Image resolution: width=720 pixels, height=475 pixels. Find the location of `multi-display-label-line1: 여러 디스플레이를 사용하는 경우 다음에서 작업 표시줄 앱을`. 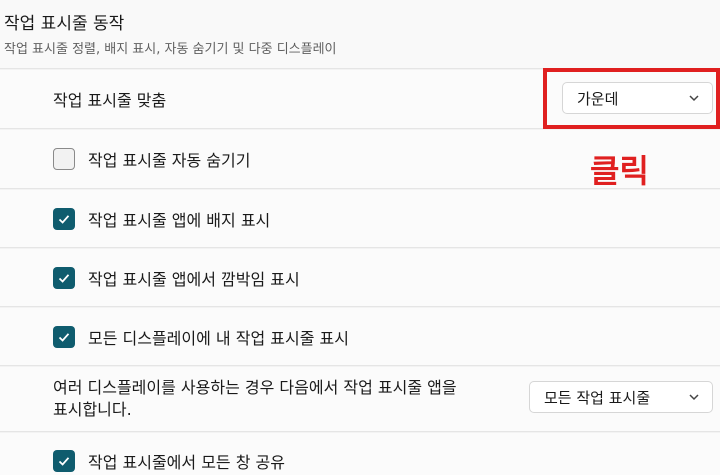

multi-display-label-line1: 여러 디스플레이를 사용하는 경우 다음에서 작업 표시줄 앱을 is located at coordinates (255, 387).